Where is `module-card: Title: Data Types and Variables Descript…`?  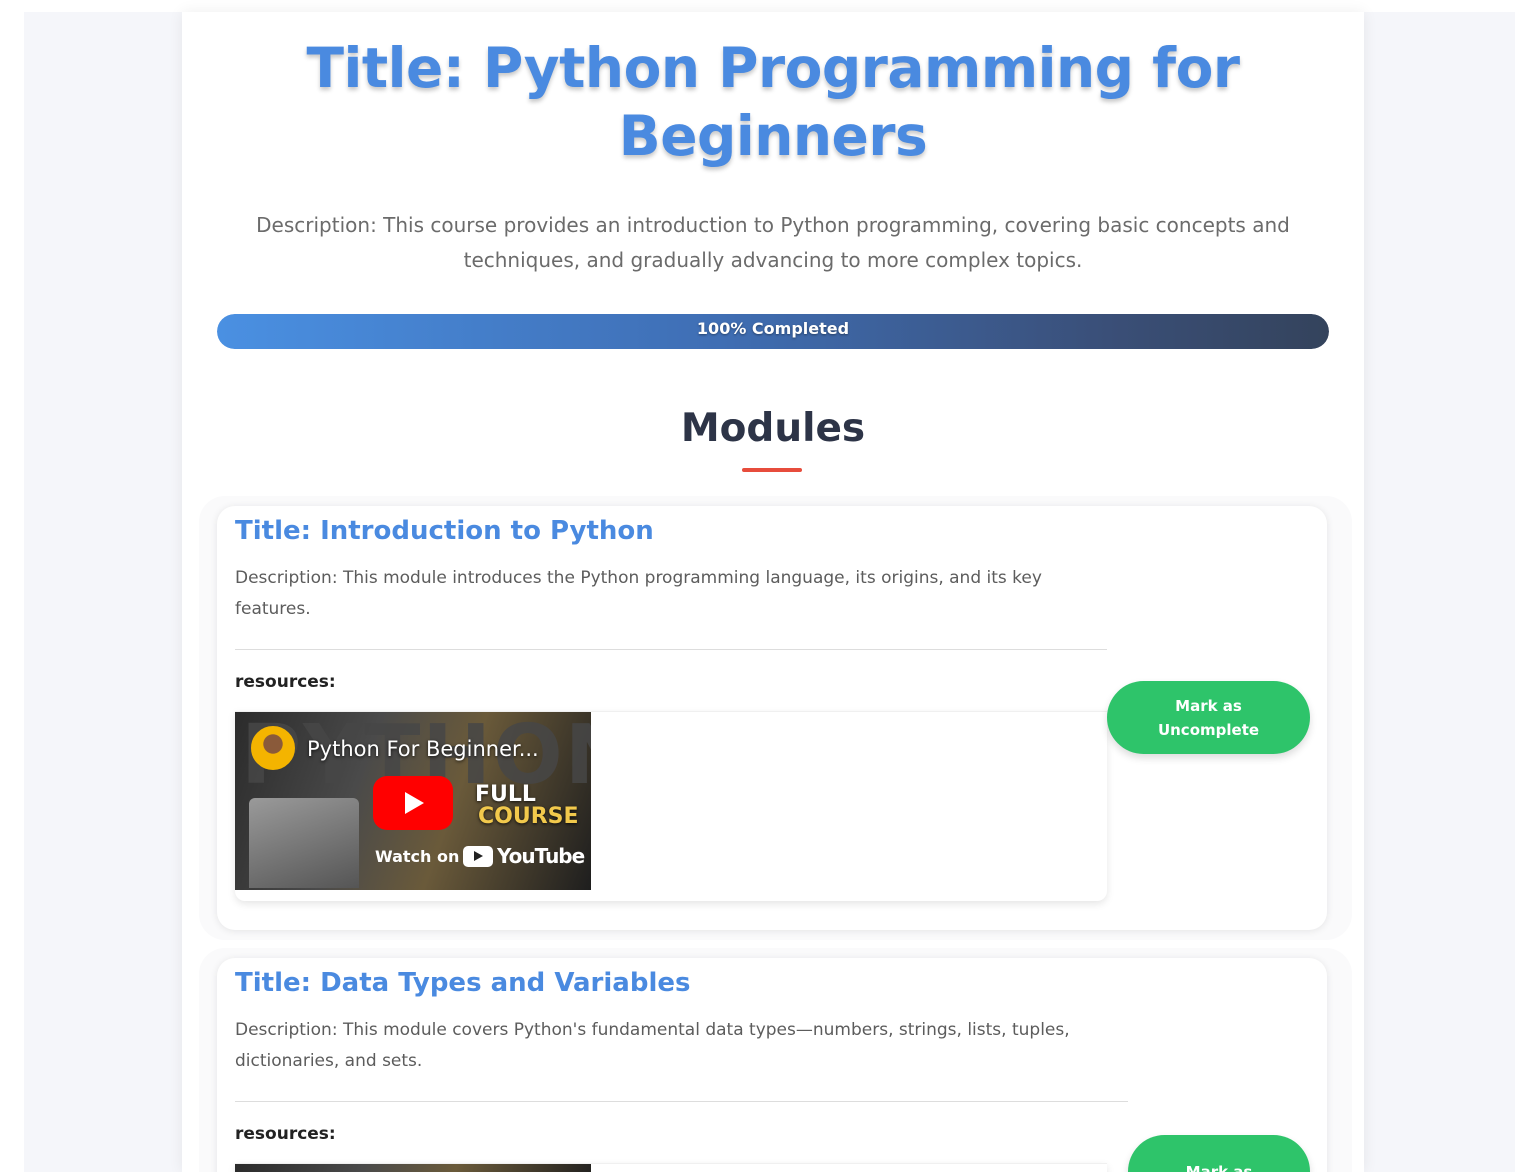 module-card: Title: Data Types and Variables Descript… is located at coordinates (772, 1065).